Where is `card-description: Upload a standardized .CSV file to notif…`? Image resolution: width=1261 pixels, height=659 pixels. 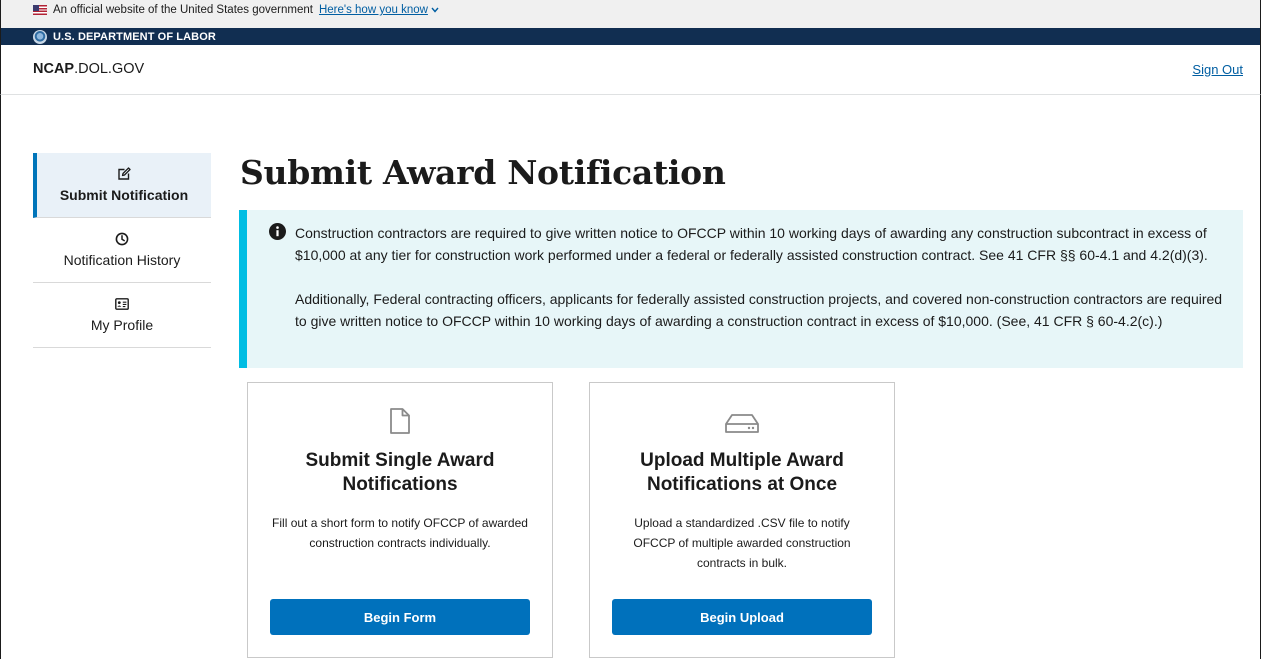 card-description: Upload a standardized .CSV file to notif… is located at coordinates (742, 543).